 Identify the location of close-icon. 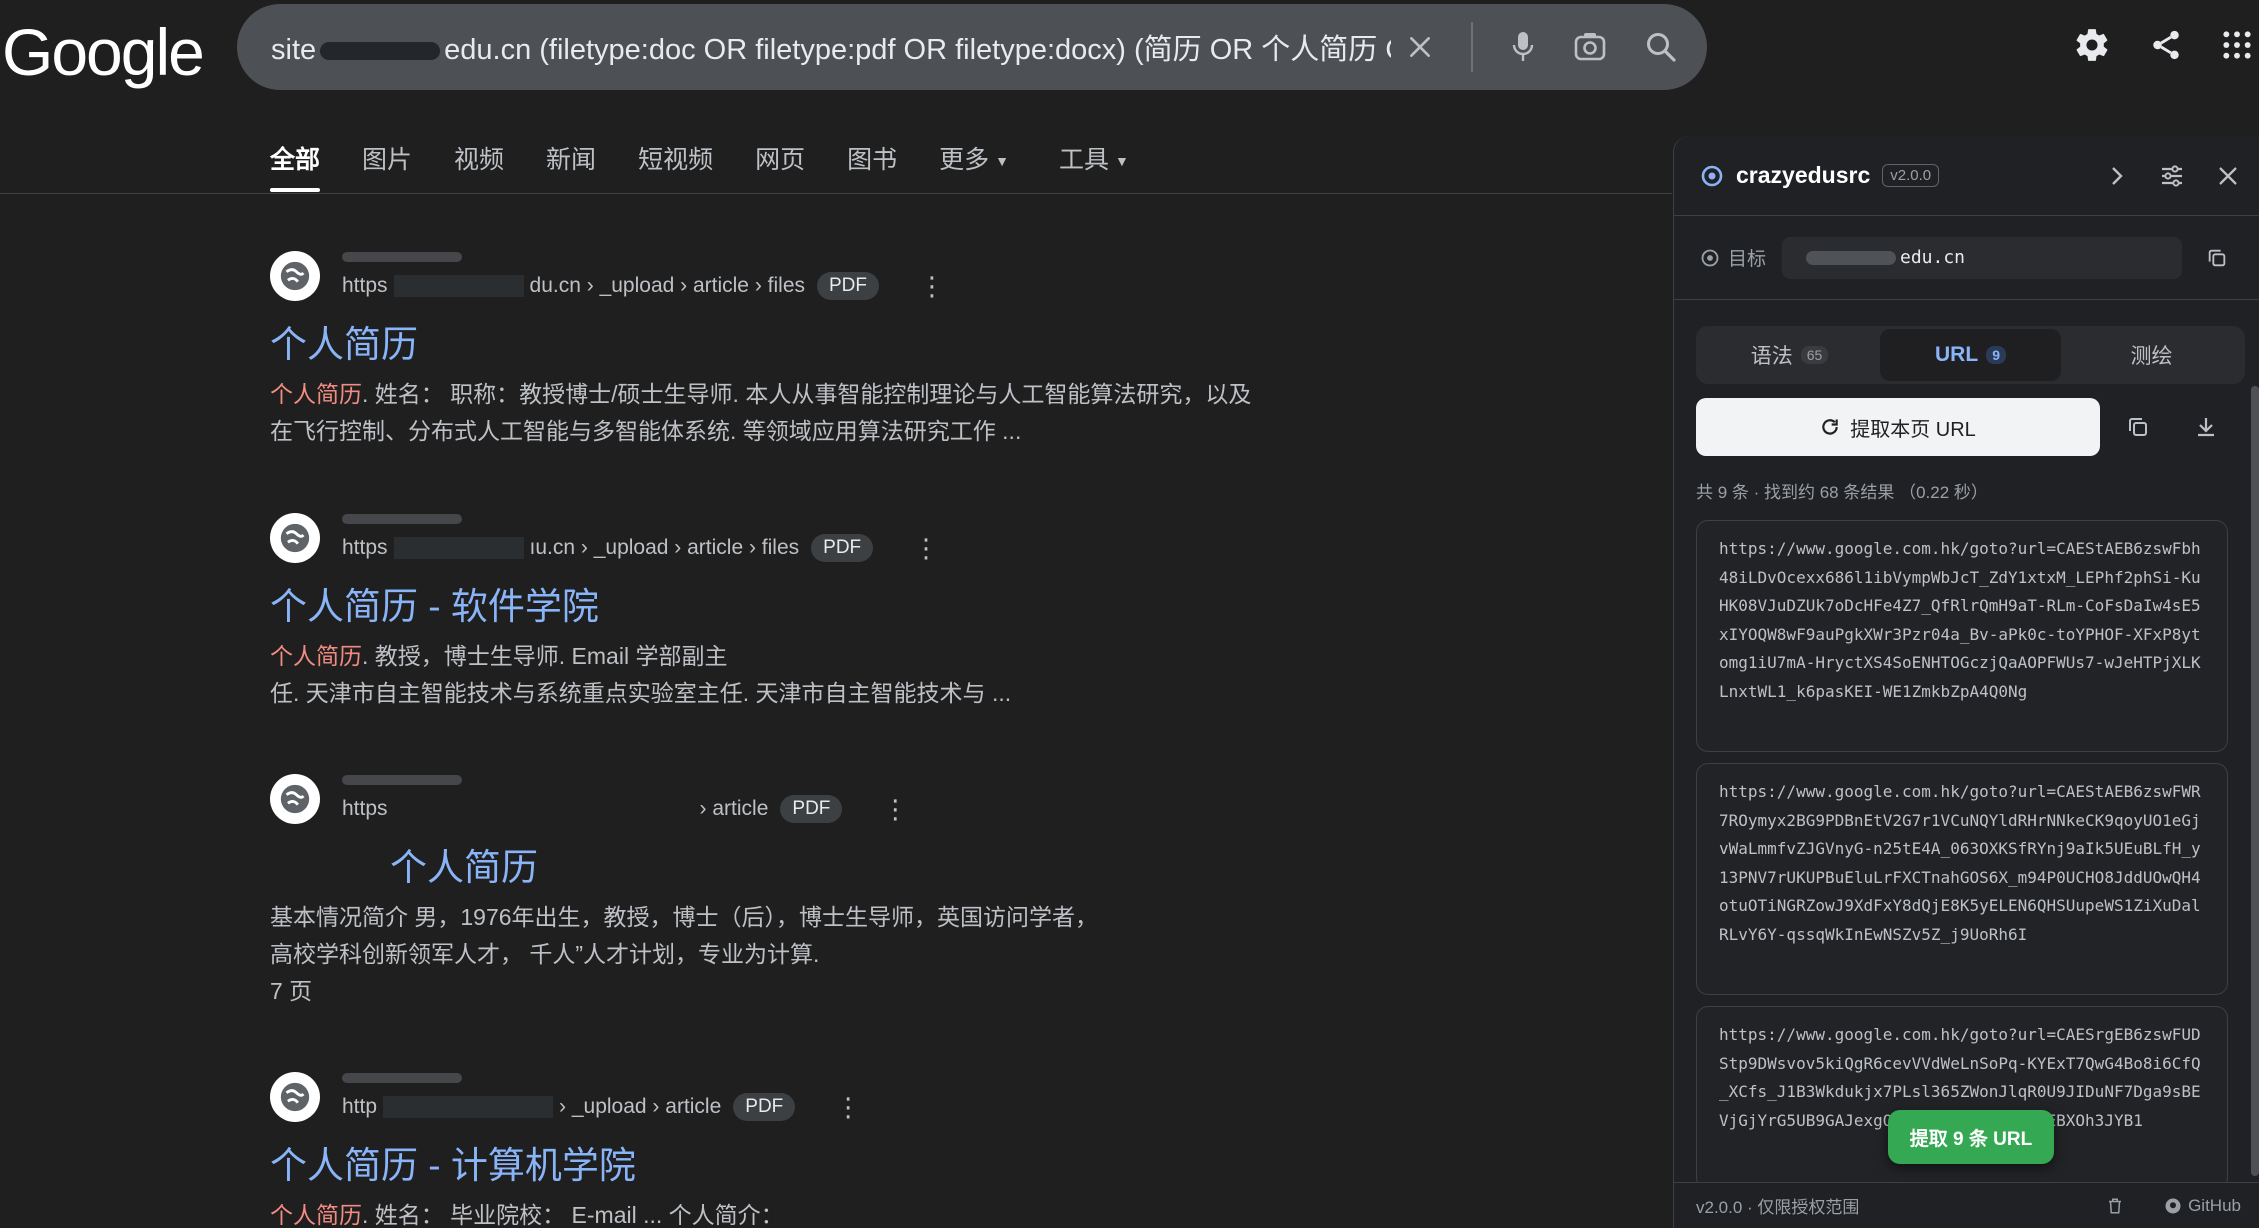
(2228, 176).